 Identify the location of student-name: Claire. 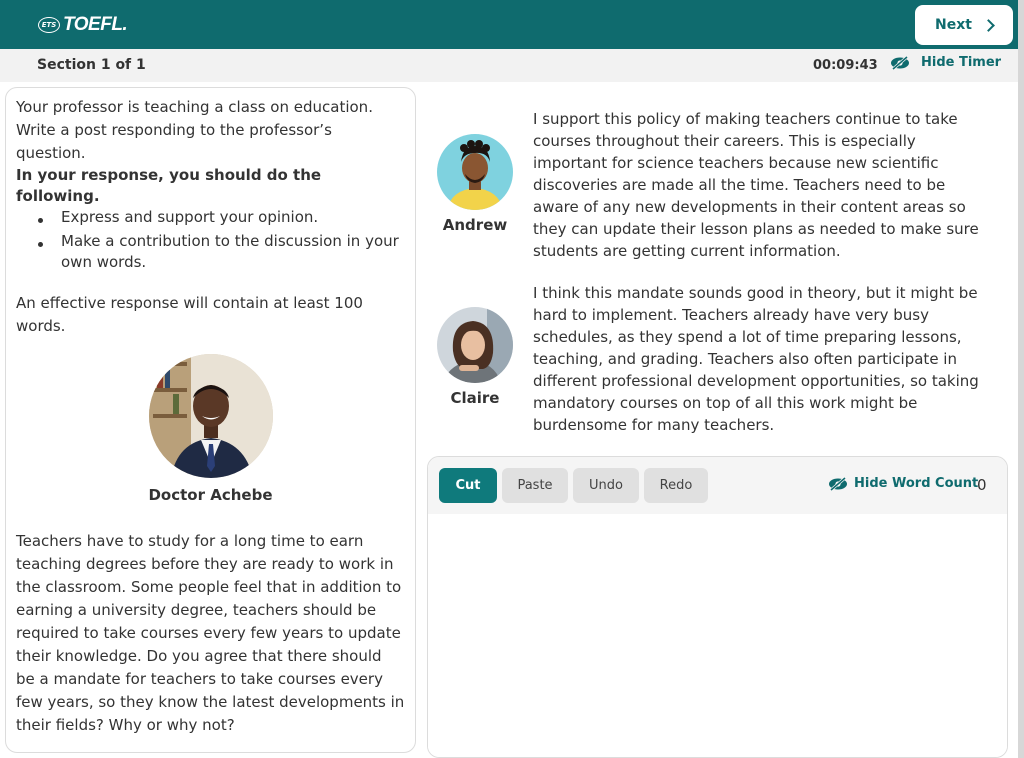
(475, 398).